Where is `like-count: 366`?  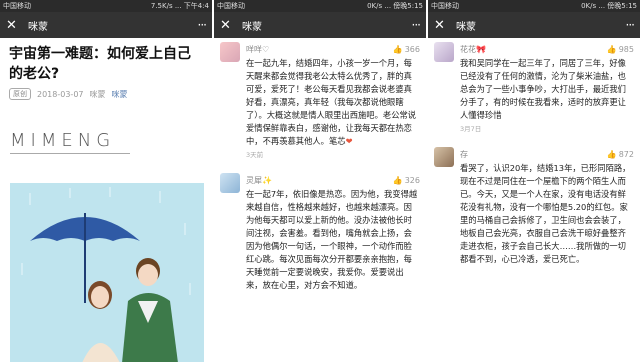
like-count: 366 is located at coordinates (412, 49).